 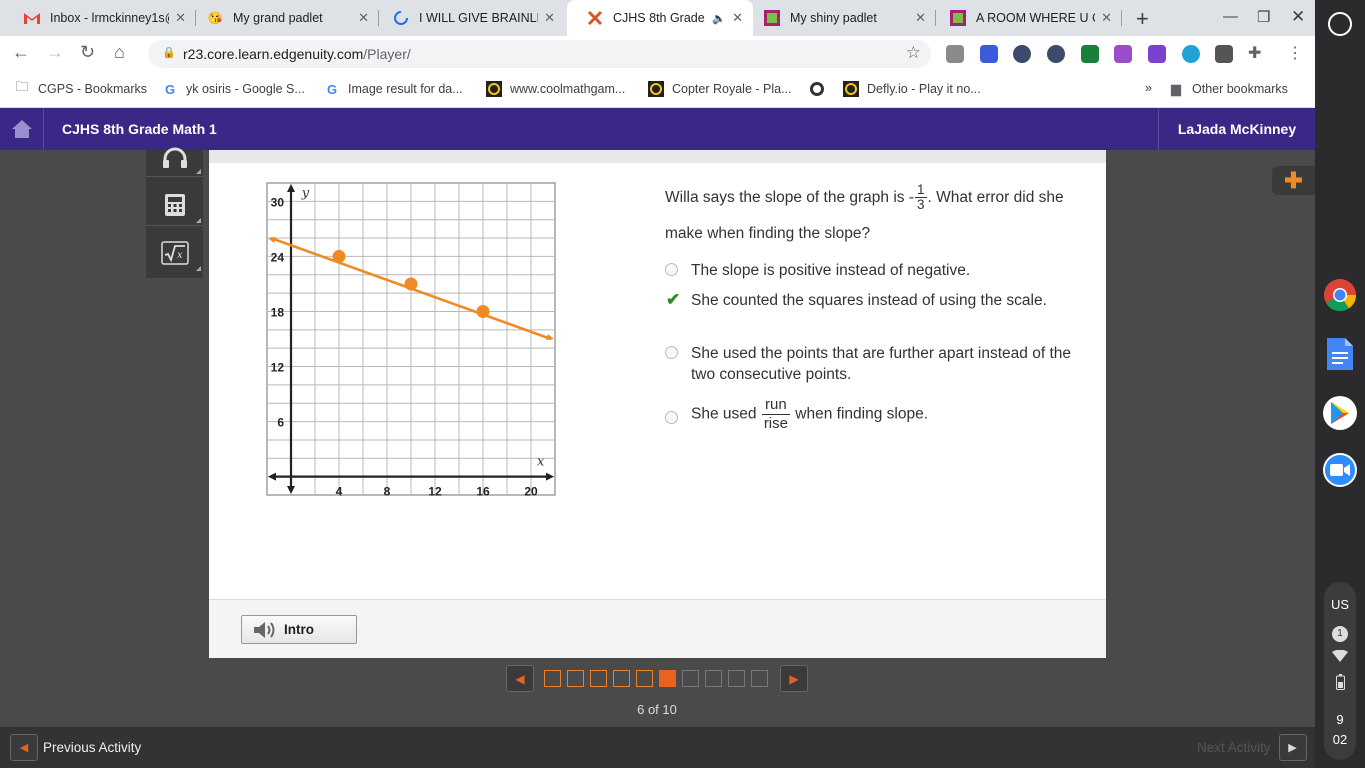 I want to click on wifi-icon, so click(x=1340, y=657).